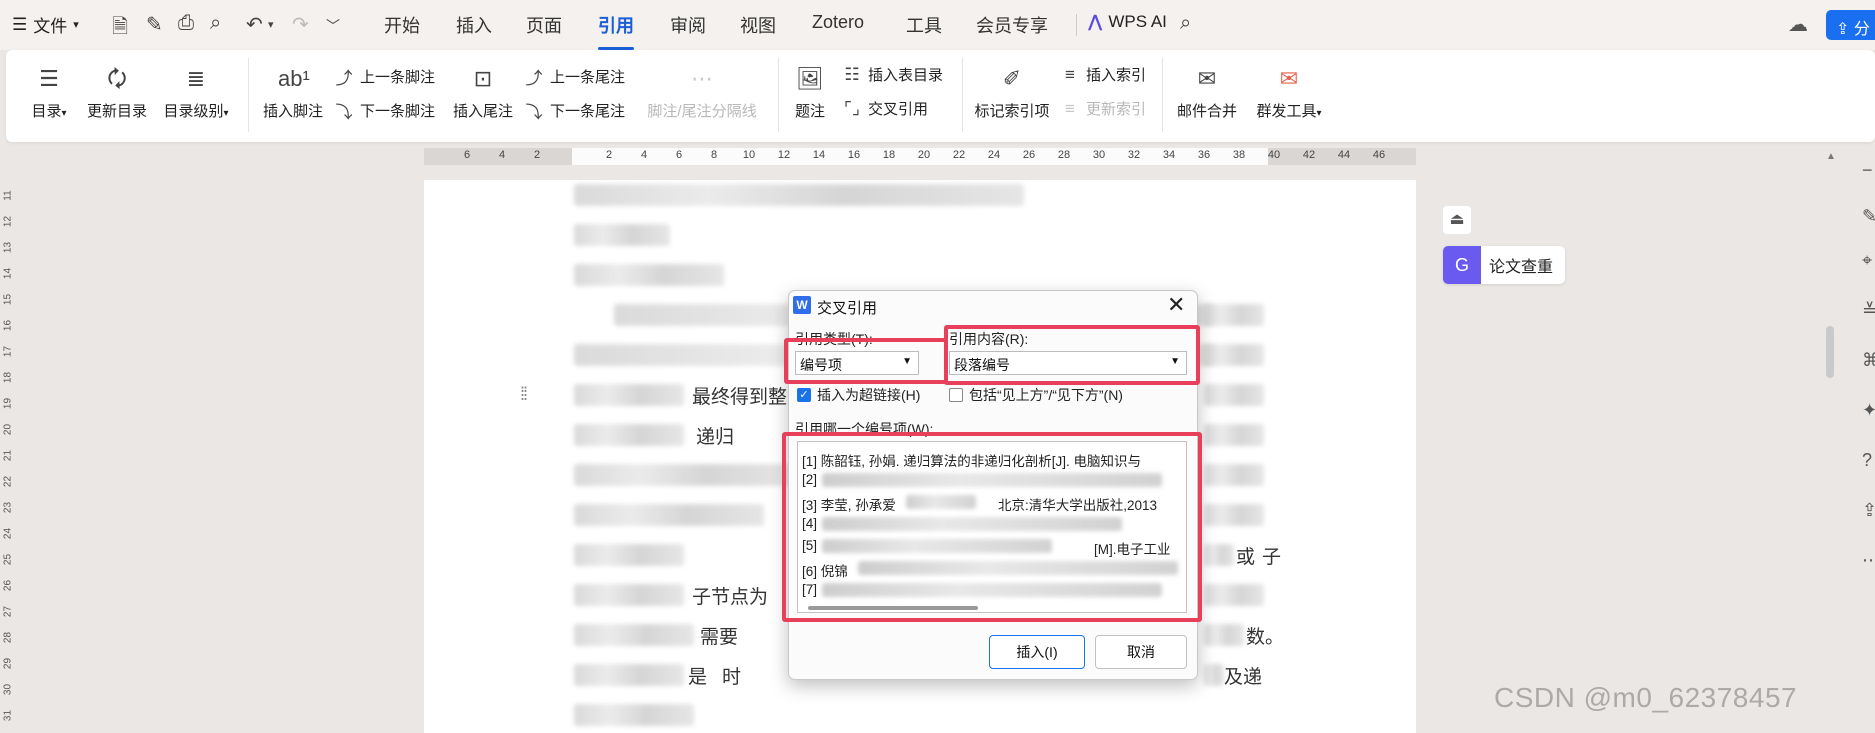 This screenshot has height=733, width=1875. Describe the element at coordinates (333, 26) in the screenshot. I see `more-chevron-icon: ﹀` at that location.